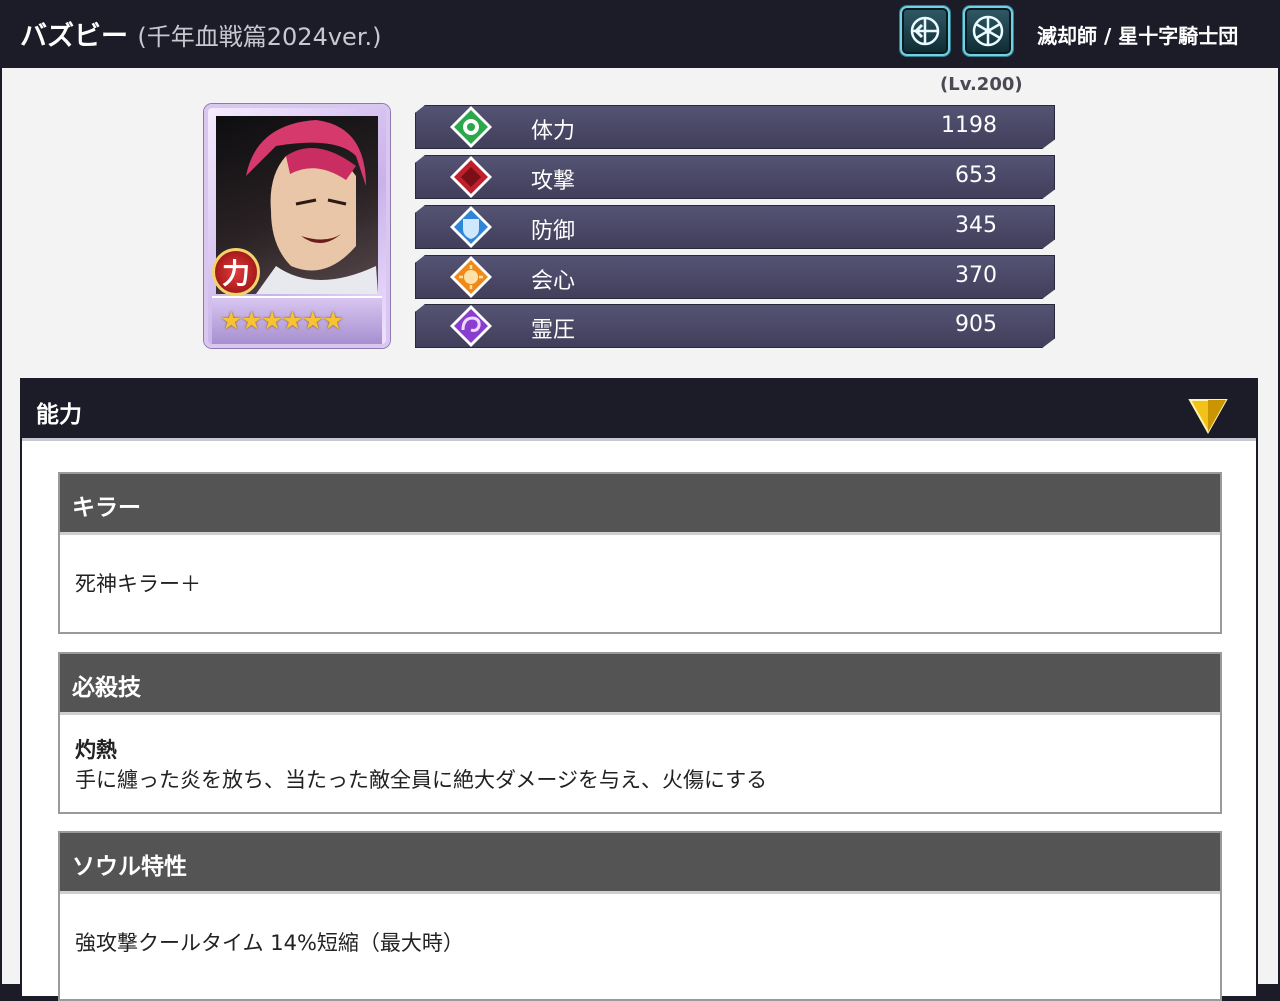 The image size is (1280, 1001). I want to click on character-title: バズビー (千年血戦篇2024ver.), so click(200, 33).